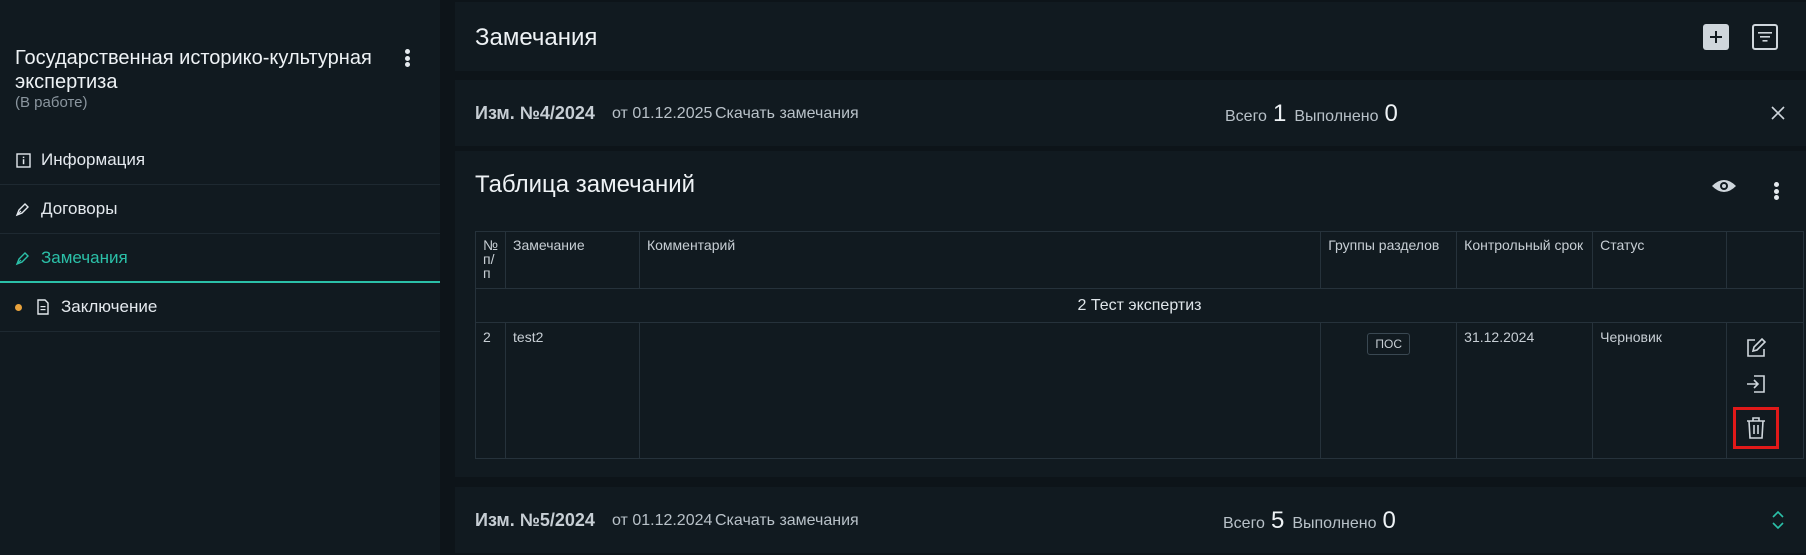 The image size is (1806, 555). What do you see at coordinates (535, 113) in the screenshot?
I see `revision-number: Изм. №4/2024` at bounding box center [535, 113].